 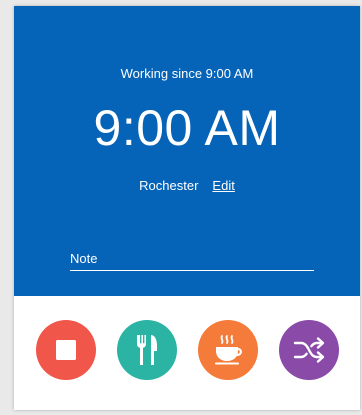 I want to click on note-input, so click(x=192, y=258).